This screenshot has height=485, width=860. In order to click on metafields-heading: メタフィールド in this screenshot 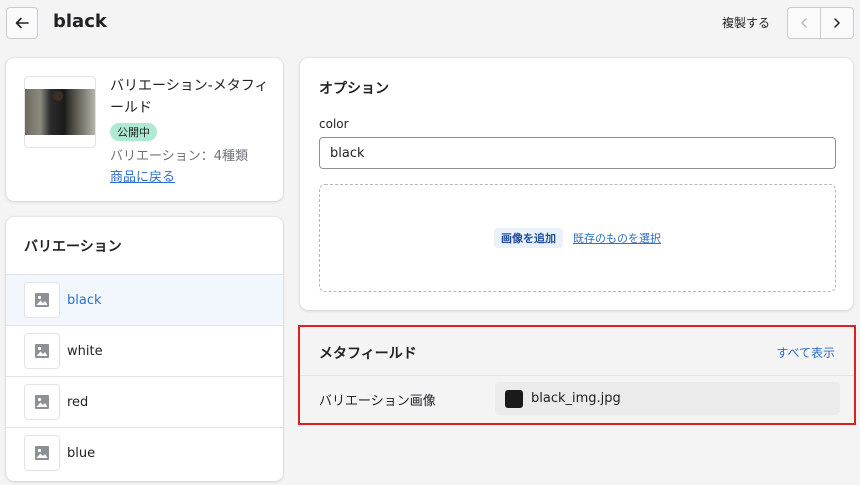, I will do `click(368, 354)`.